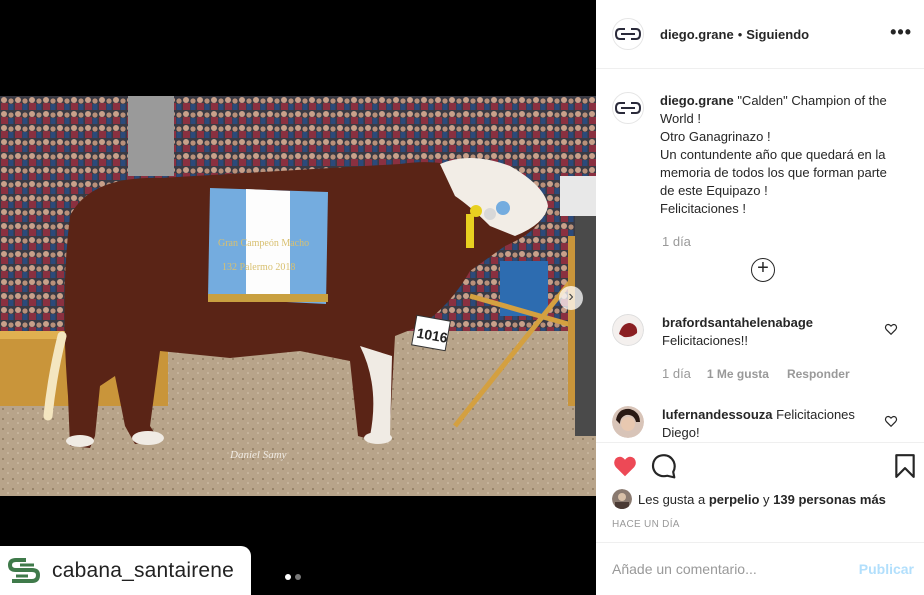  I want to click on comment-username: lufernandessouza, so click(717, 414).